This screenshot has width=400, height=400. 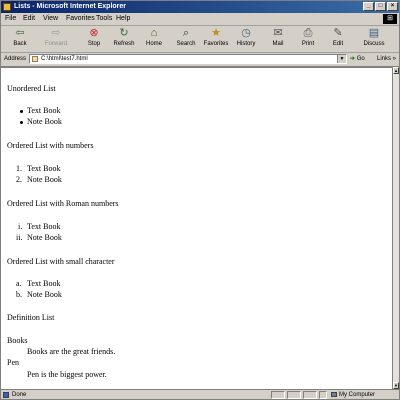 I want to click on menu-file: File, so click(x=10, y=19).